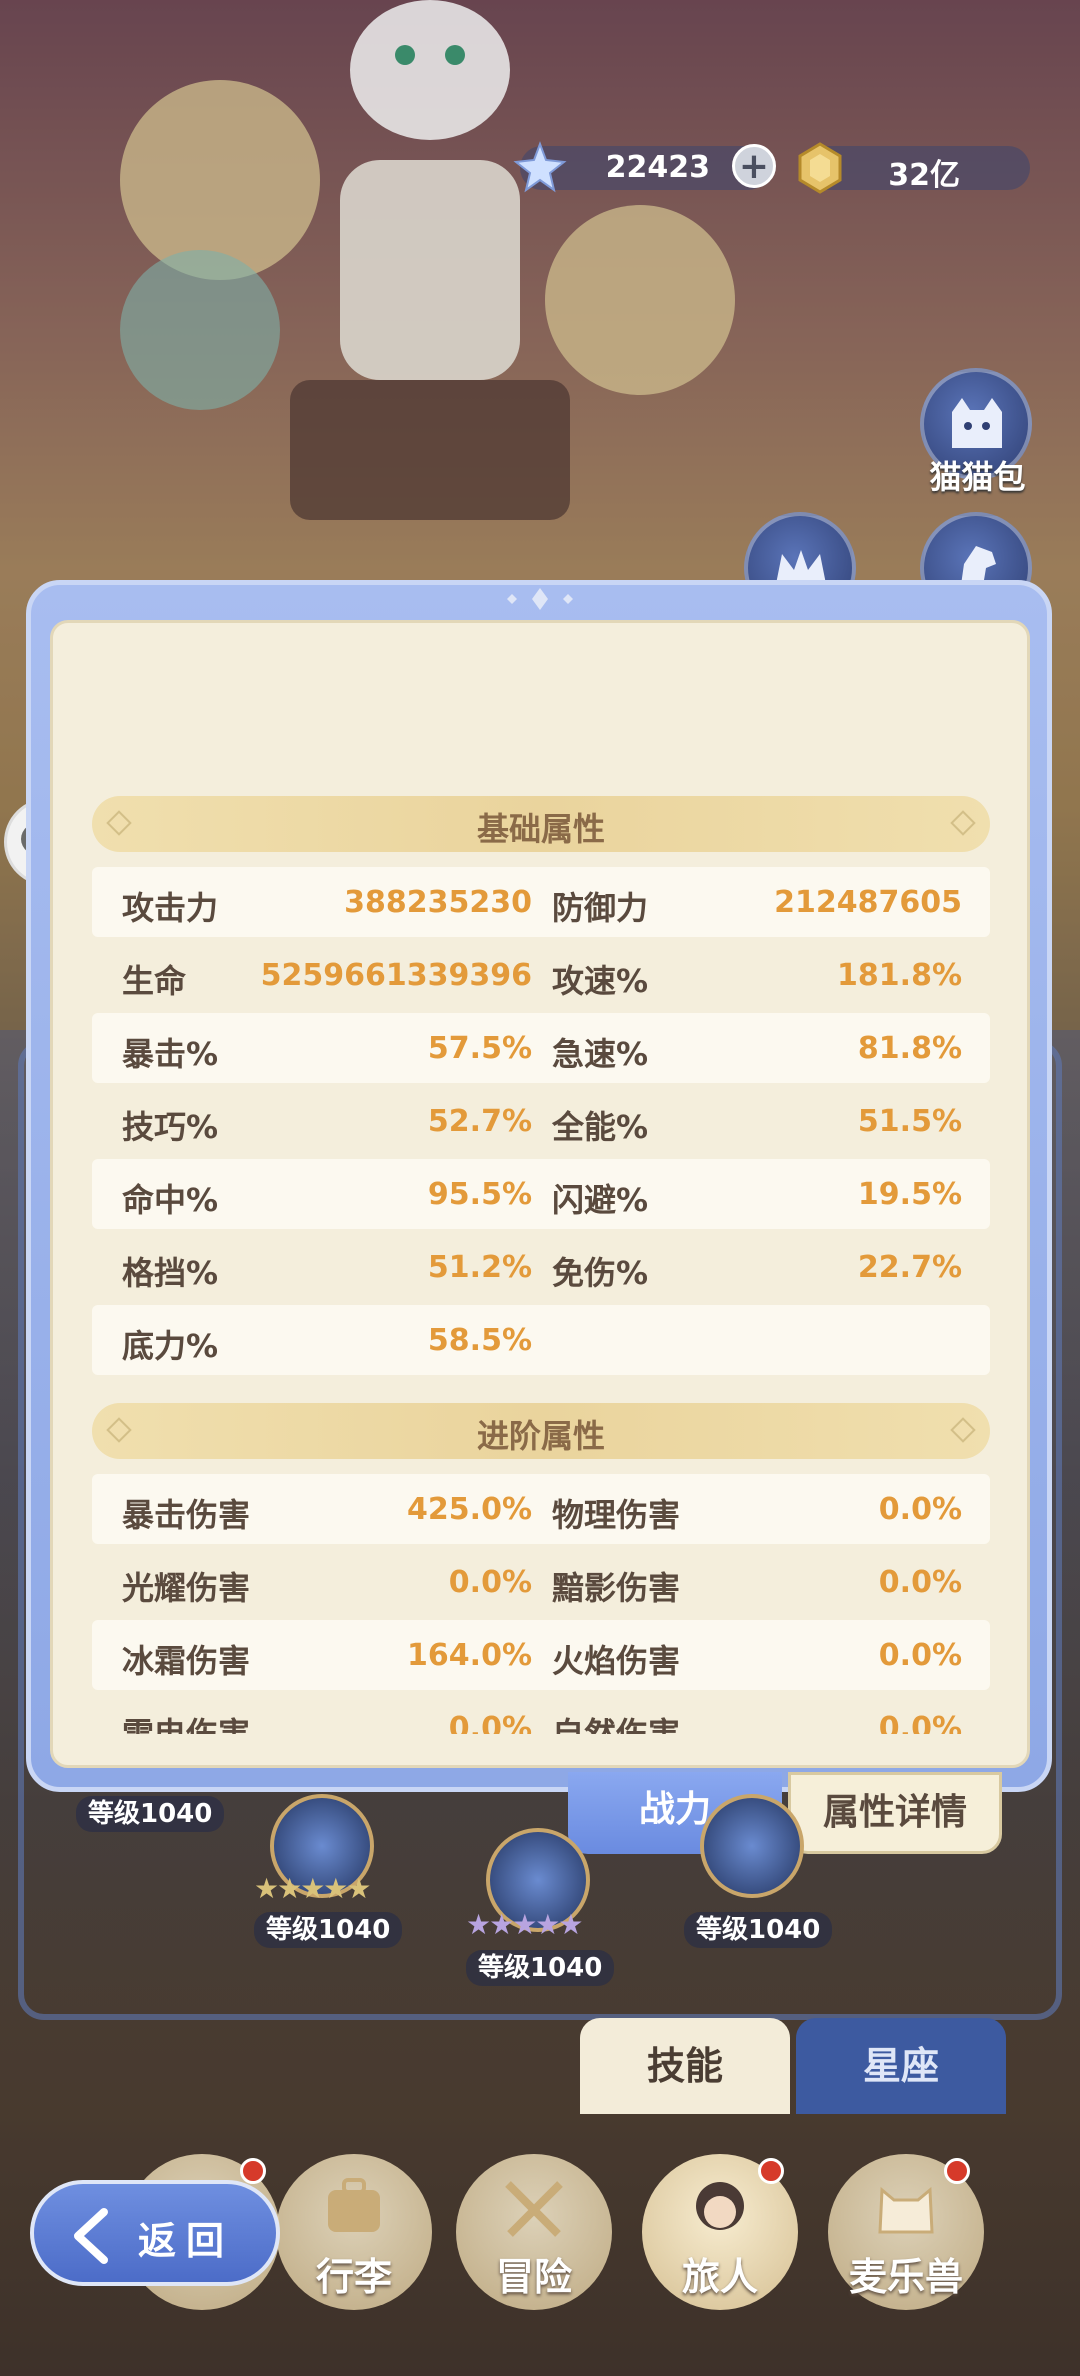 The height and width of the screenshot is (2376, 1080). Describe the element at coordinates (541, 975) in the screenshot. I see `attribute-row: 生命 5259661339396 攻速% 181.8%` at that location.